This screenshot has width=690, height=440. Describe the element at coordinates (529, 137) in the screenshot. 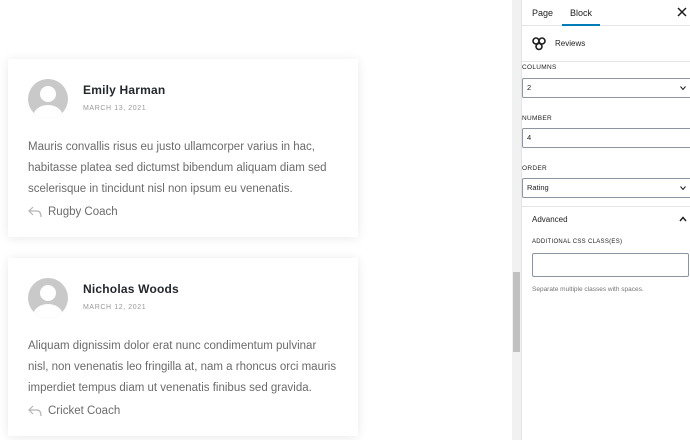

I see `number-value: 4` at that location.